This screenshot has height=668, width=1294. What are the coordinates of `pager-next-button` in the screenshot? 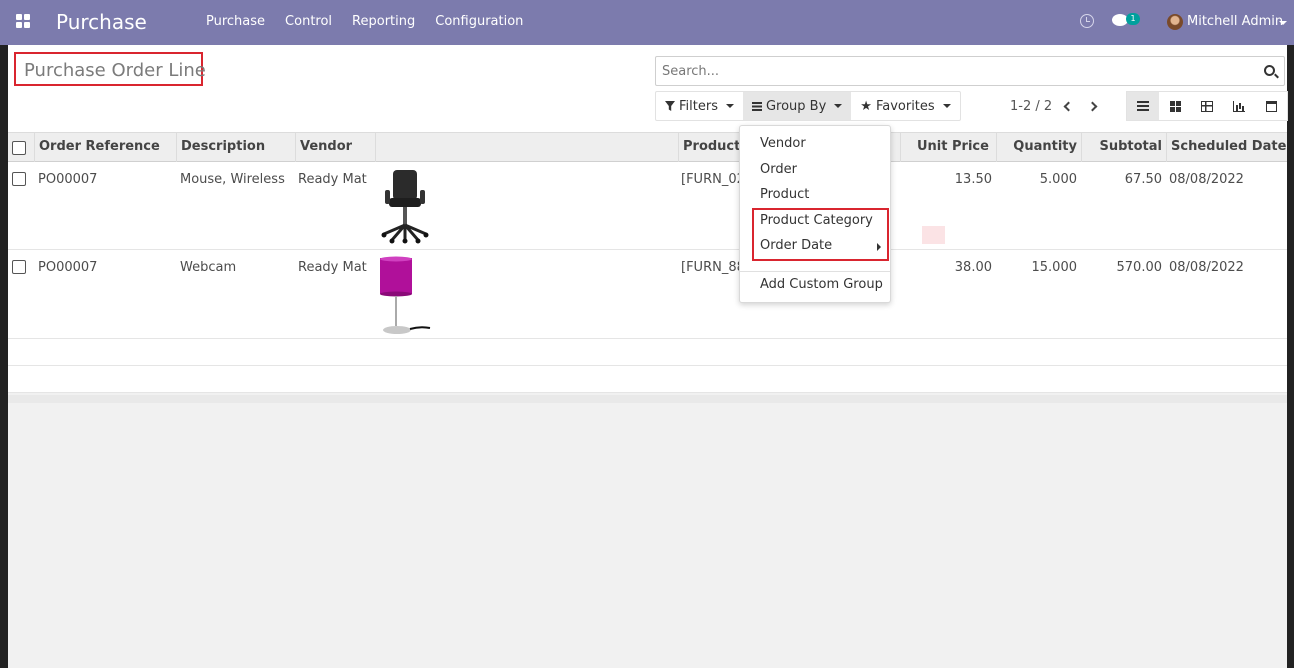 It's located at (1096, 107).